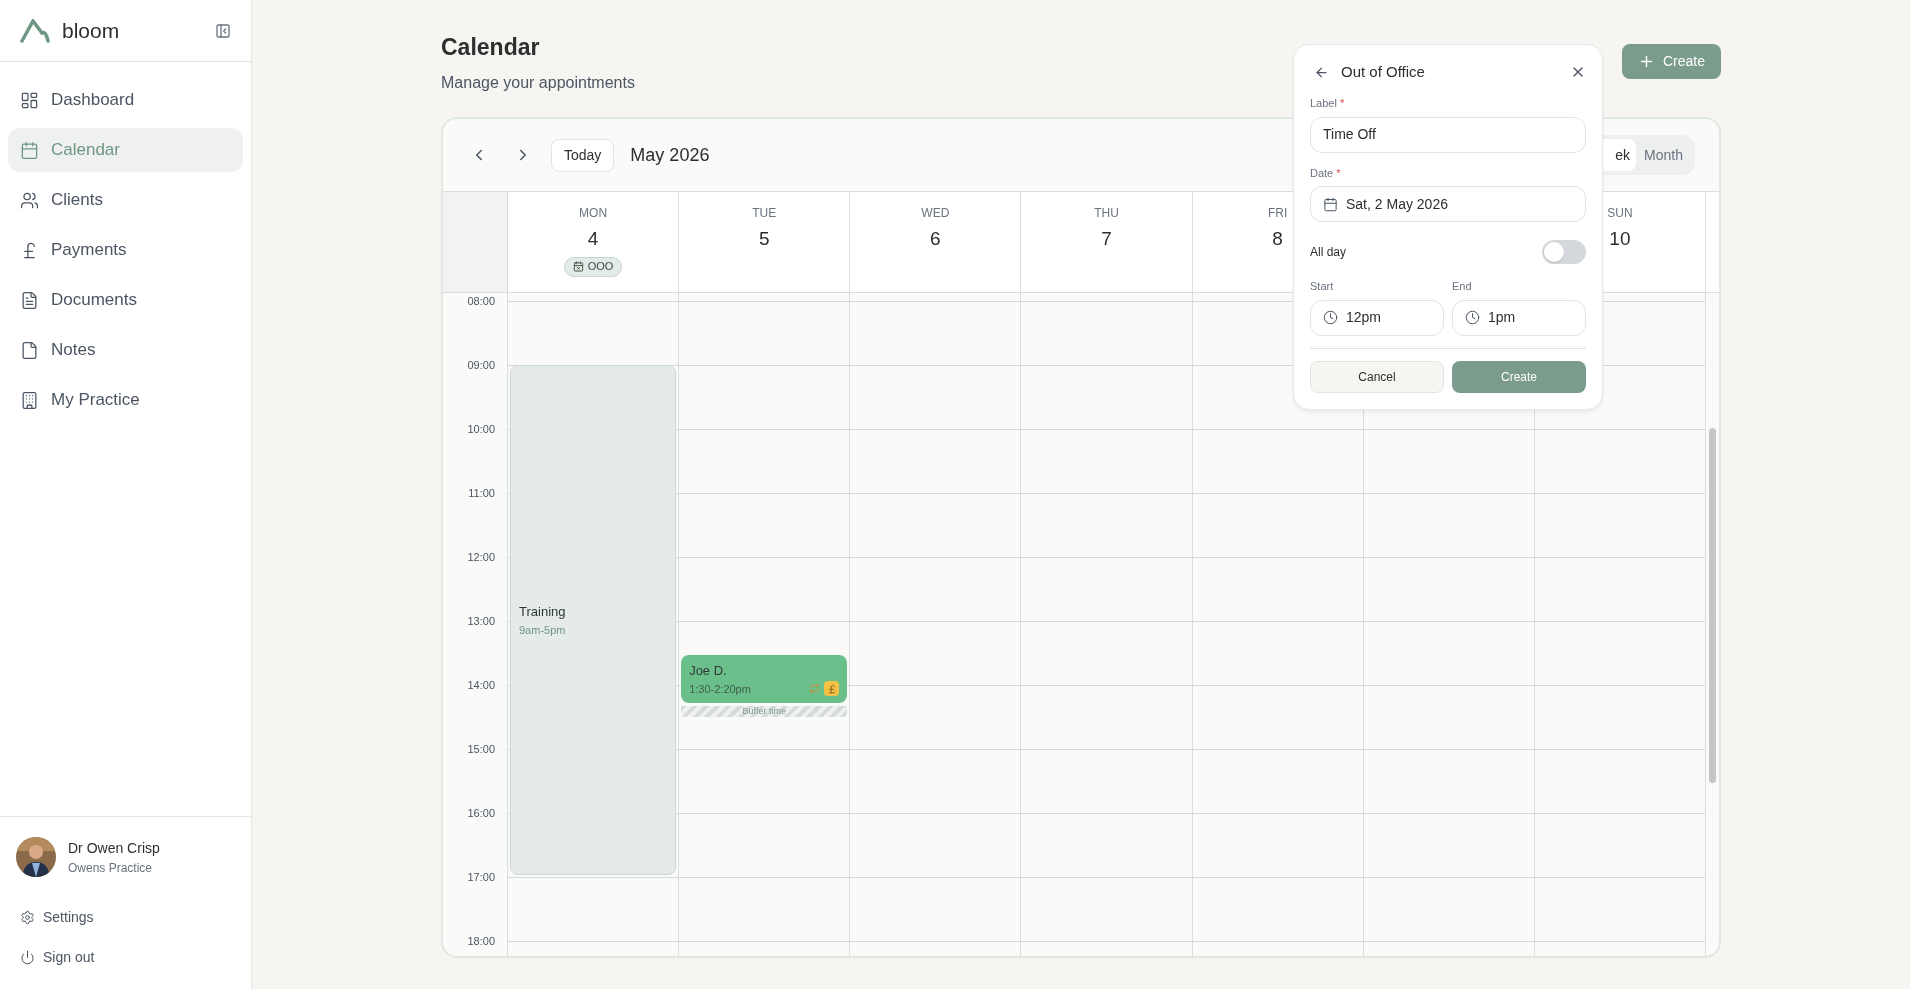 This screenshot has height=989, width=1910. I want to click on nav-item: My Practice, so click(125, 400).